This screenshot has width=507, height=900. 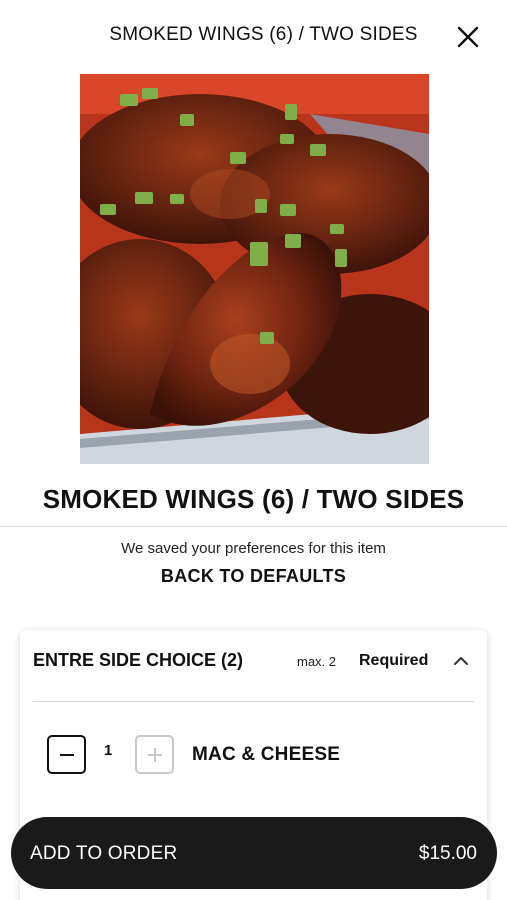 What do you see at coordinates (266, 754) in the screenshot?
I see `option-name: MAC & CHEESE` at bounding box center [266, 754].